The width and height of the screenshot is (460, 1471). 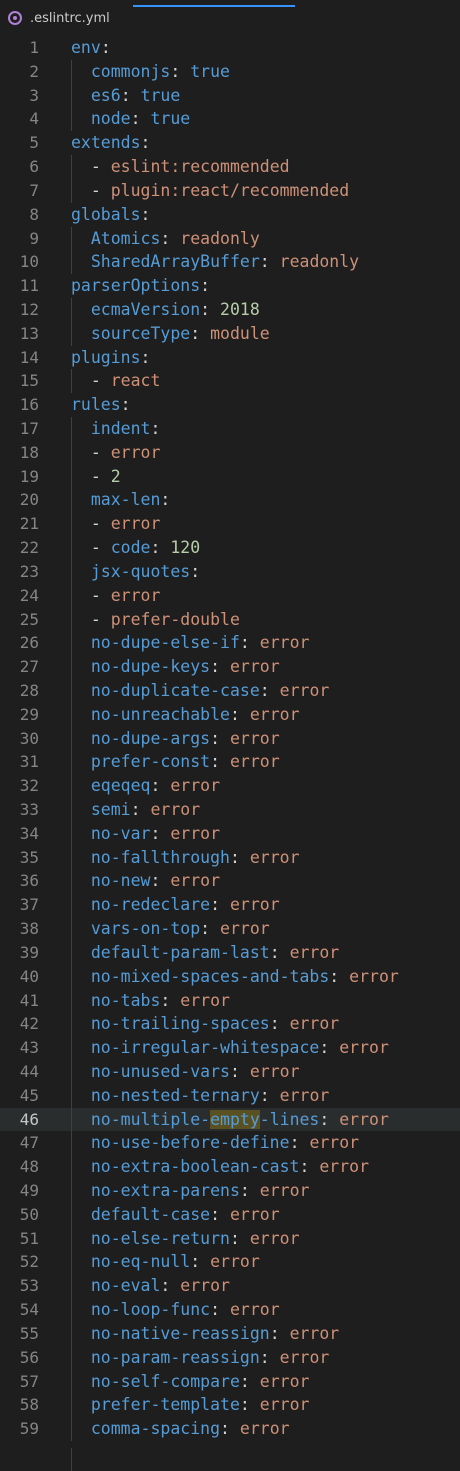 What do you see at coordinates (230, 833) in the screenshot?
I see `code-line: 34 no-var: error` at bounding box center [230, 833].